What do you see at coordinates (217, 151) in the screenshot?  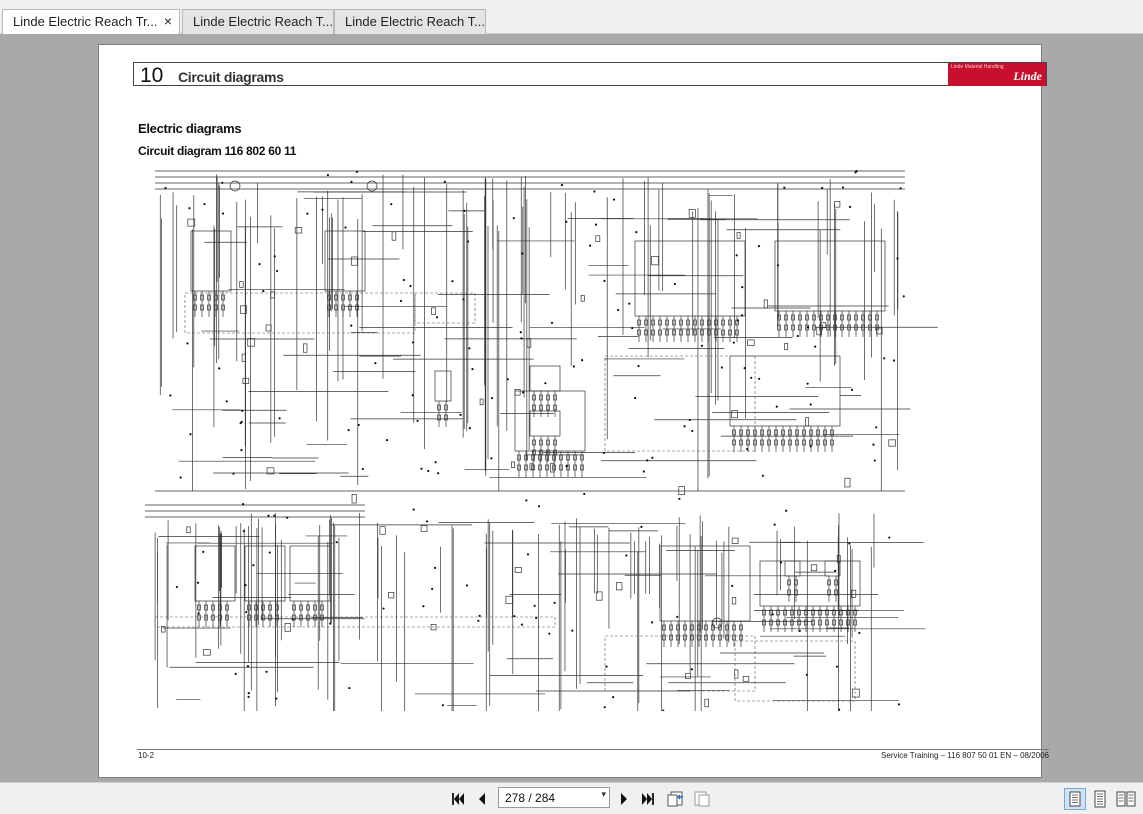 I see `subsection-title: Circuit diagram 116 802 60 11` at bounding box center [217, 151].